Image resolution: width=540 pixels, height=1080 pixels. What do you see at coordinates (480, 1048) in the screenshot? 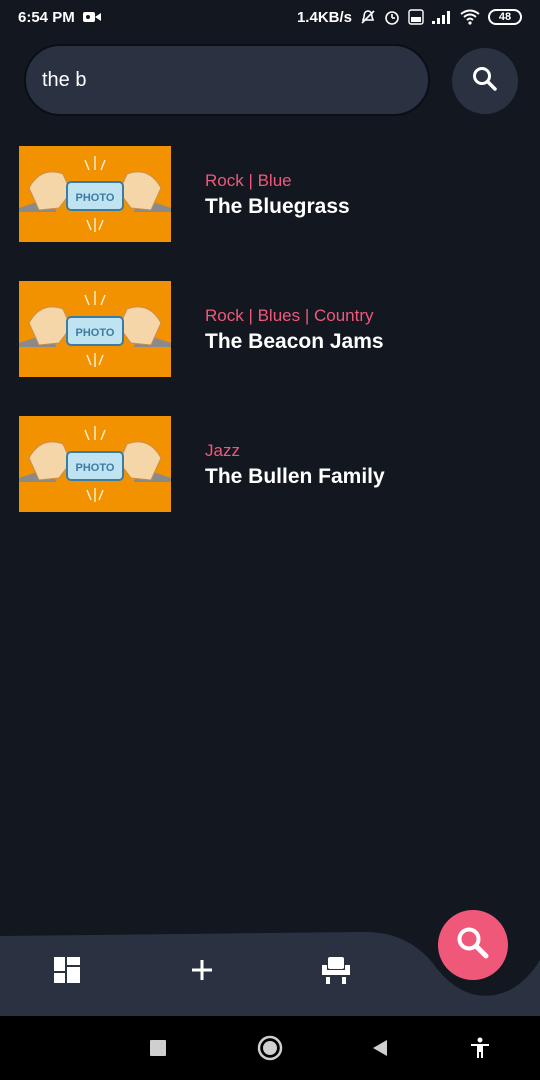
I see `accessibility-icon` at bounding box center [480, 1048].